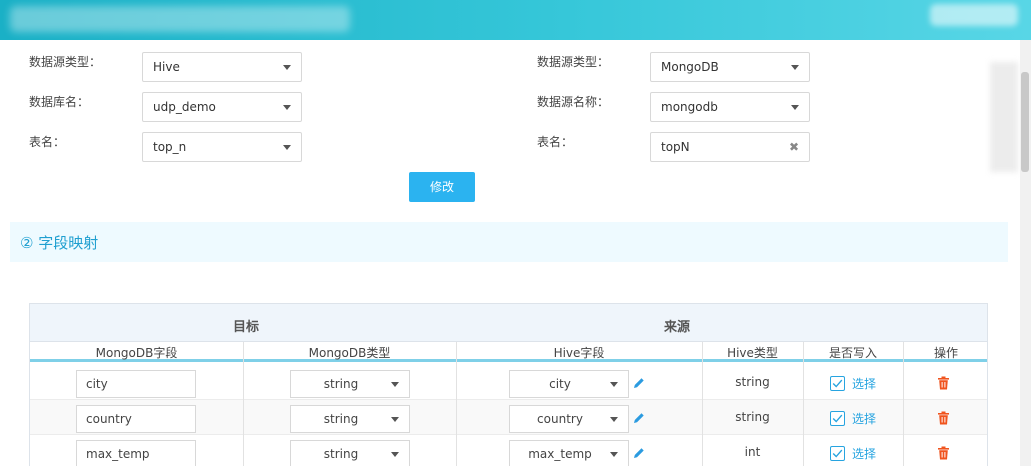 The width and height of the screenshot is (1031, 466). What do you see at coordinates (579, 353) in the screenshot?
I see `col-hive-field: Hive字段` at bounding box center [579, 353].